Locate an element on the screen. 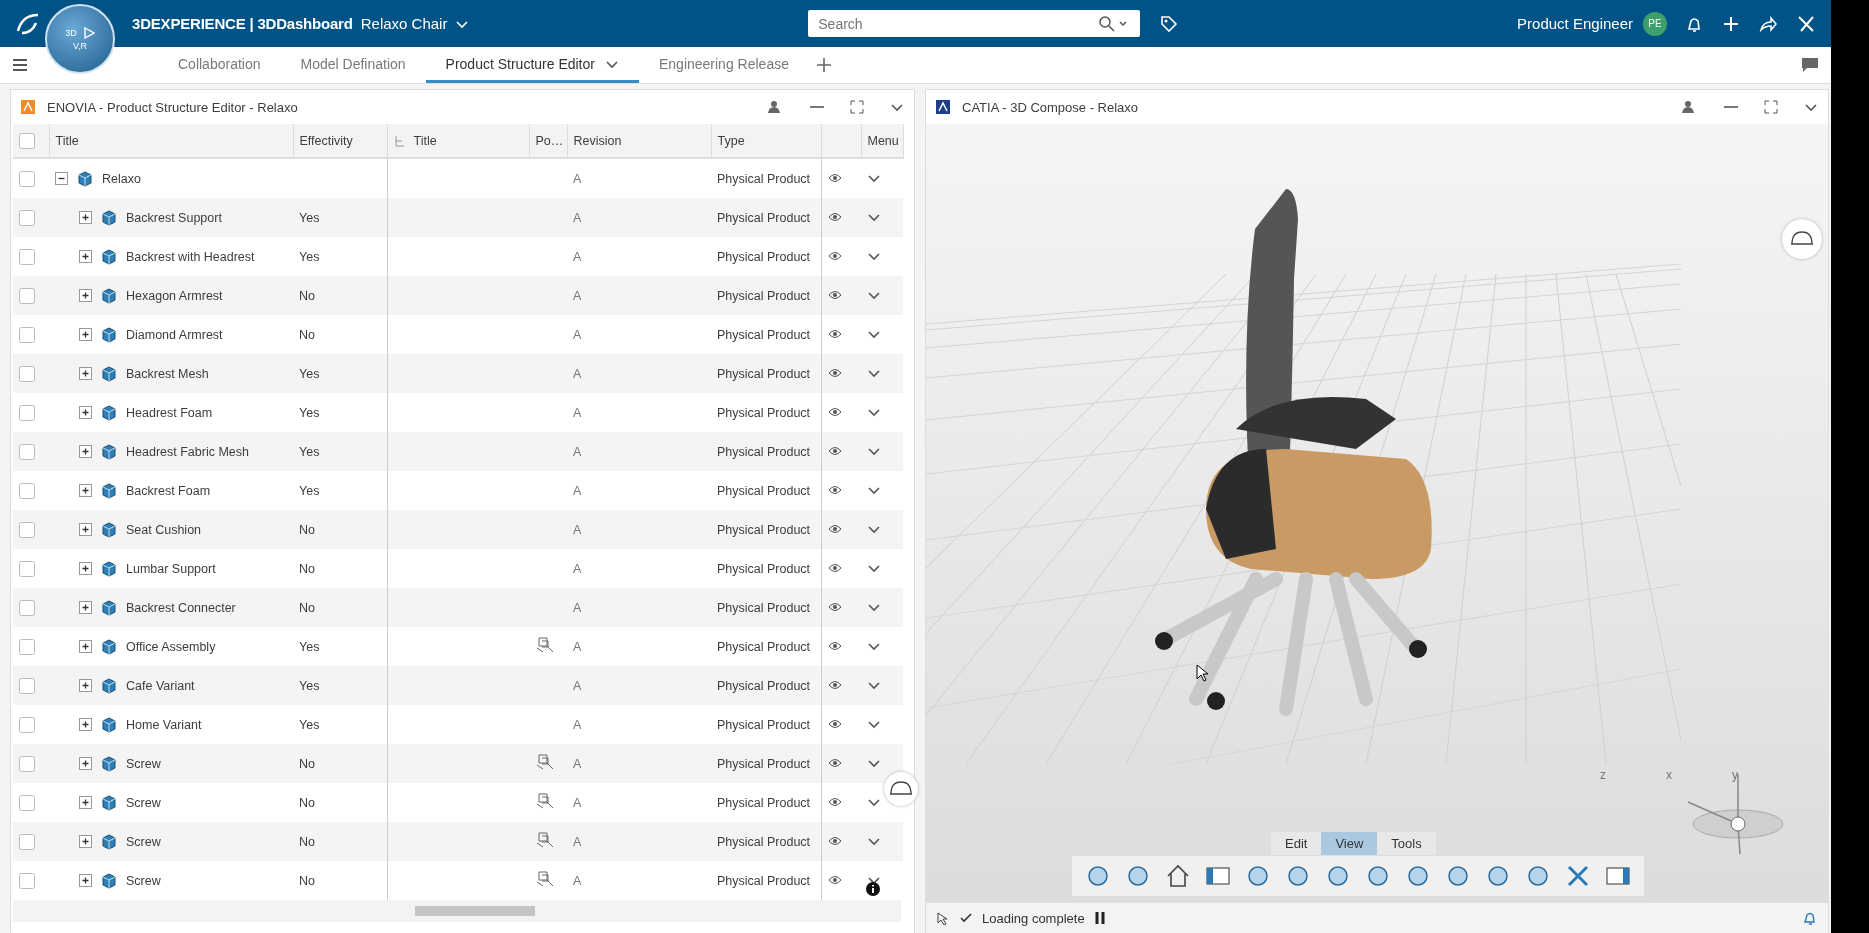  axis-label: x is located at coordinates (1669, 775).